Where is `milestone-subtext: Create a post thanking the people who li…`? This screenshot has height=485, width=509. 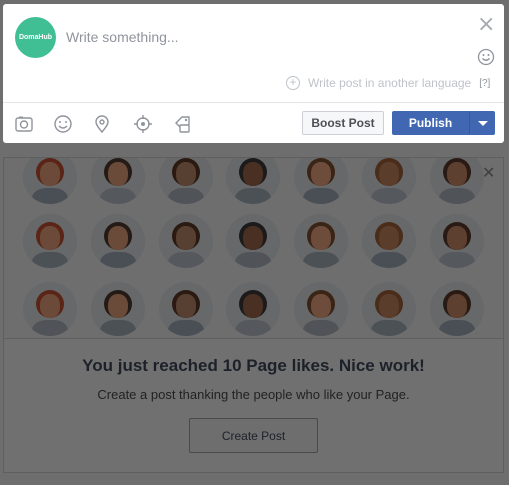 milestone-subtext: Create a post thanking the people who li… is located at coordinates (253, 394).